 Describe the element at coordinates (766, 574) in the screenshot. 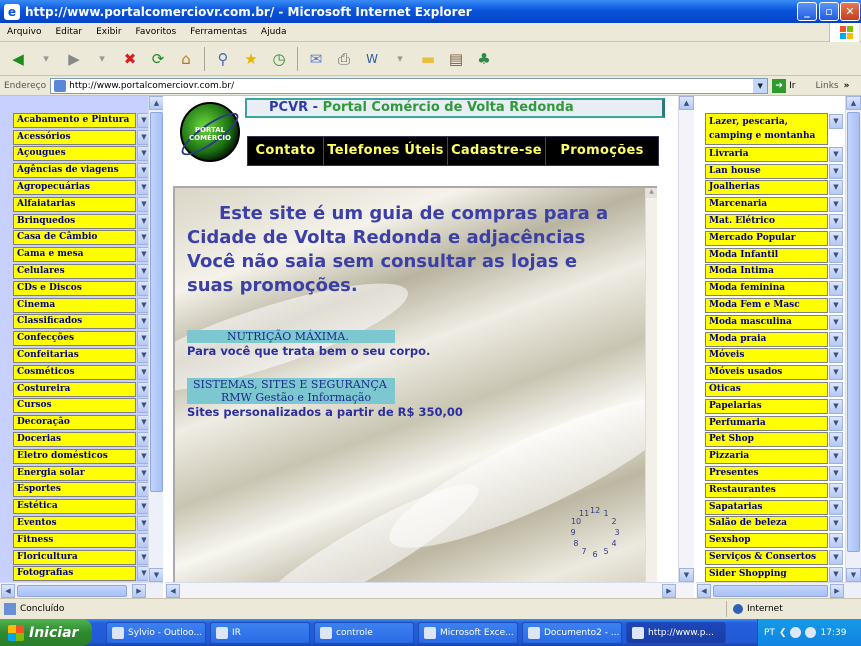

I see `category-label: Sider Shopping` at that location.